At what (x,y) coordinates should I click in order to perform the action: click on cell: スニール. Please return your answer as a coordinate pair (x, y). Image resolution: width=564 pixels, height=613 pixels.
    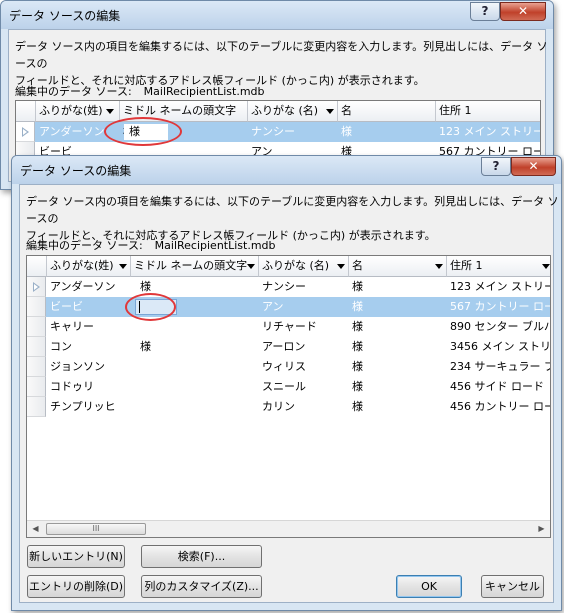
    Looking at the image, I should click on (304, 387).